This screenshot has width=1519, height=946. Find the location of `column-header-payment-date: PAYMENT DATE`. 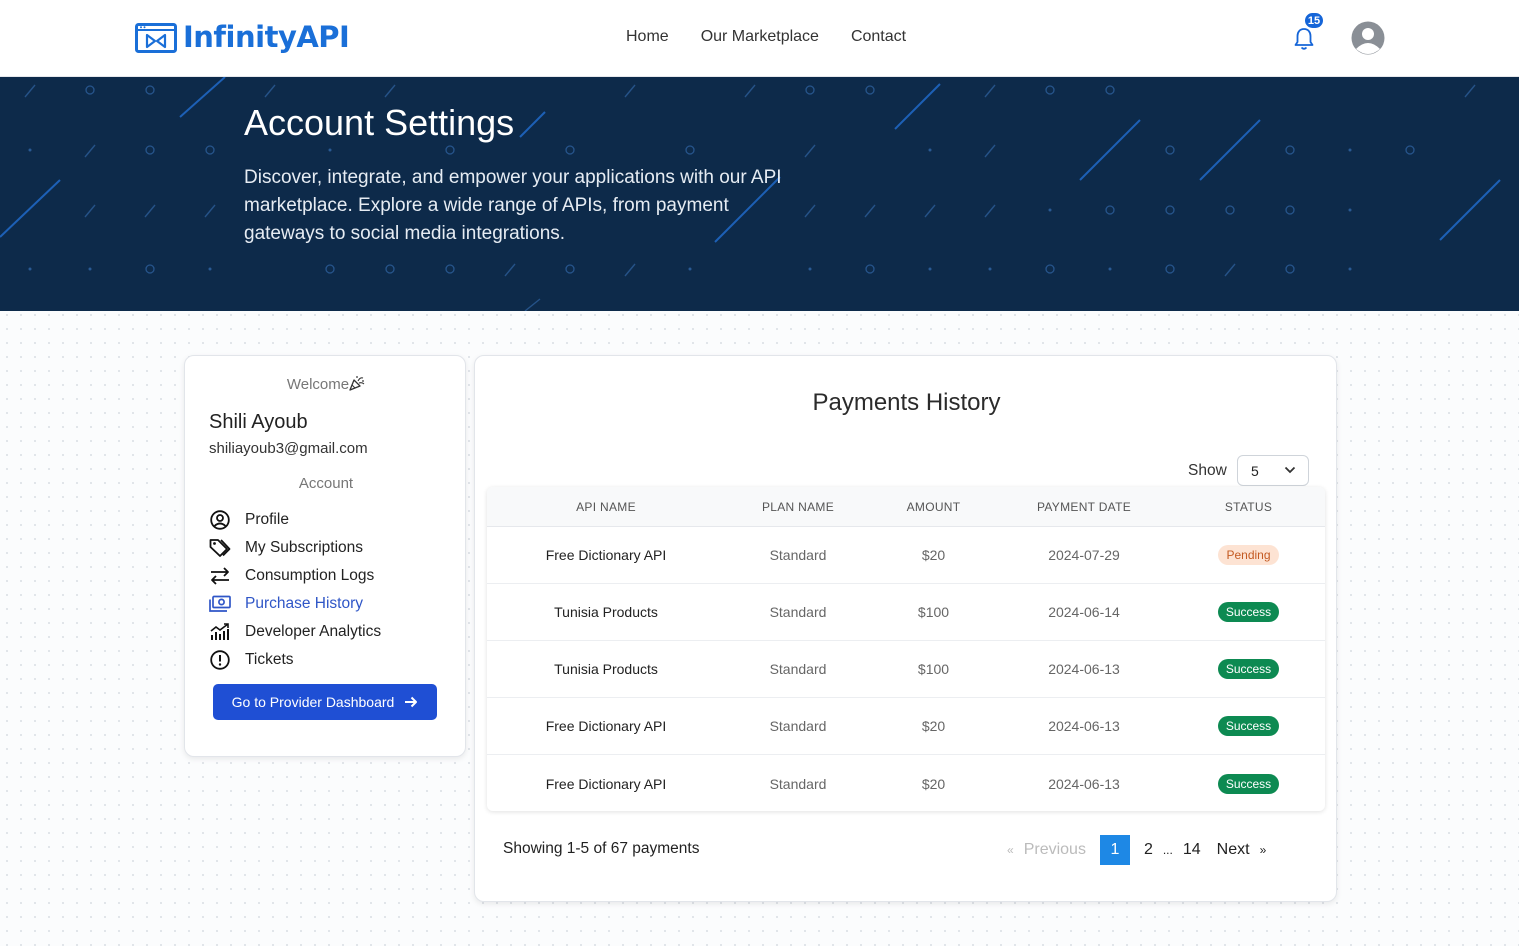

column-header-payment-date: PAYMENT DATE is located at coordinates (1084, 506).